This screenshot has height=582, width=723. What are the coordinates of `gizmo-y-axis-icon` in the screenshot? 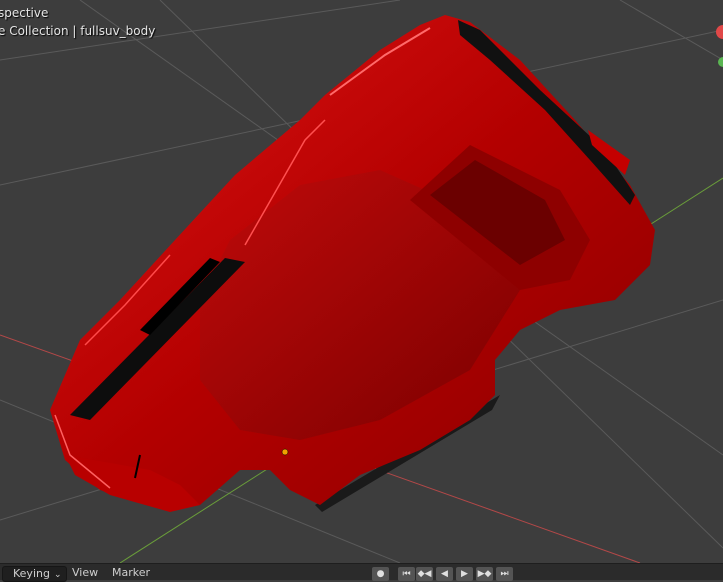 It's located at (720, 62).